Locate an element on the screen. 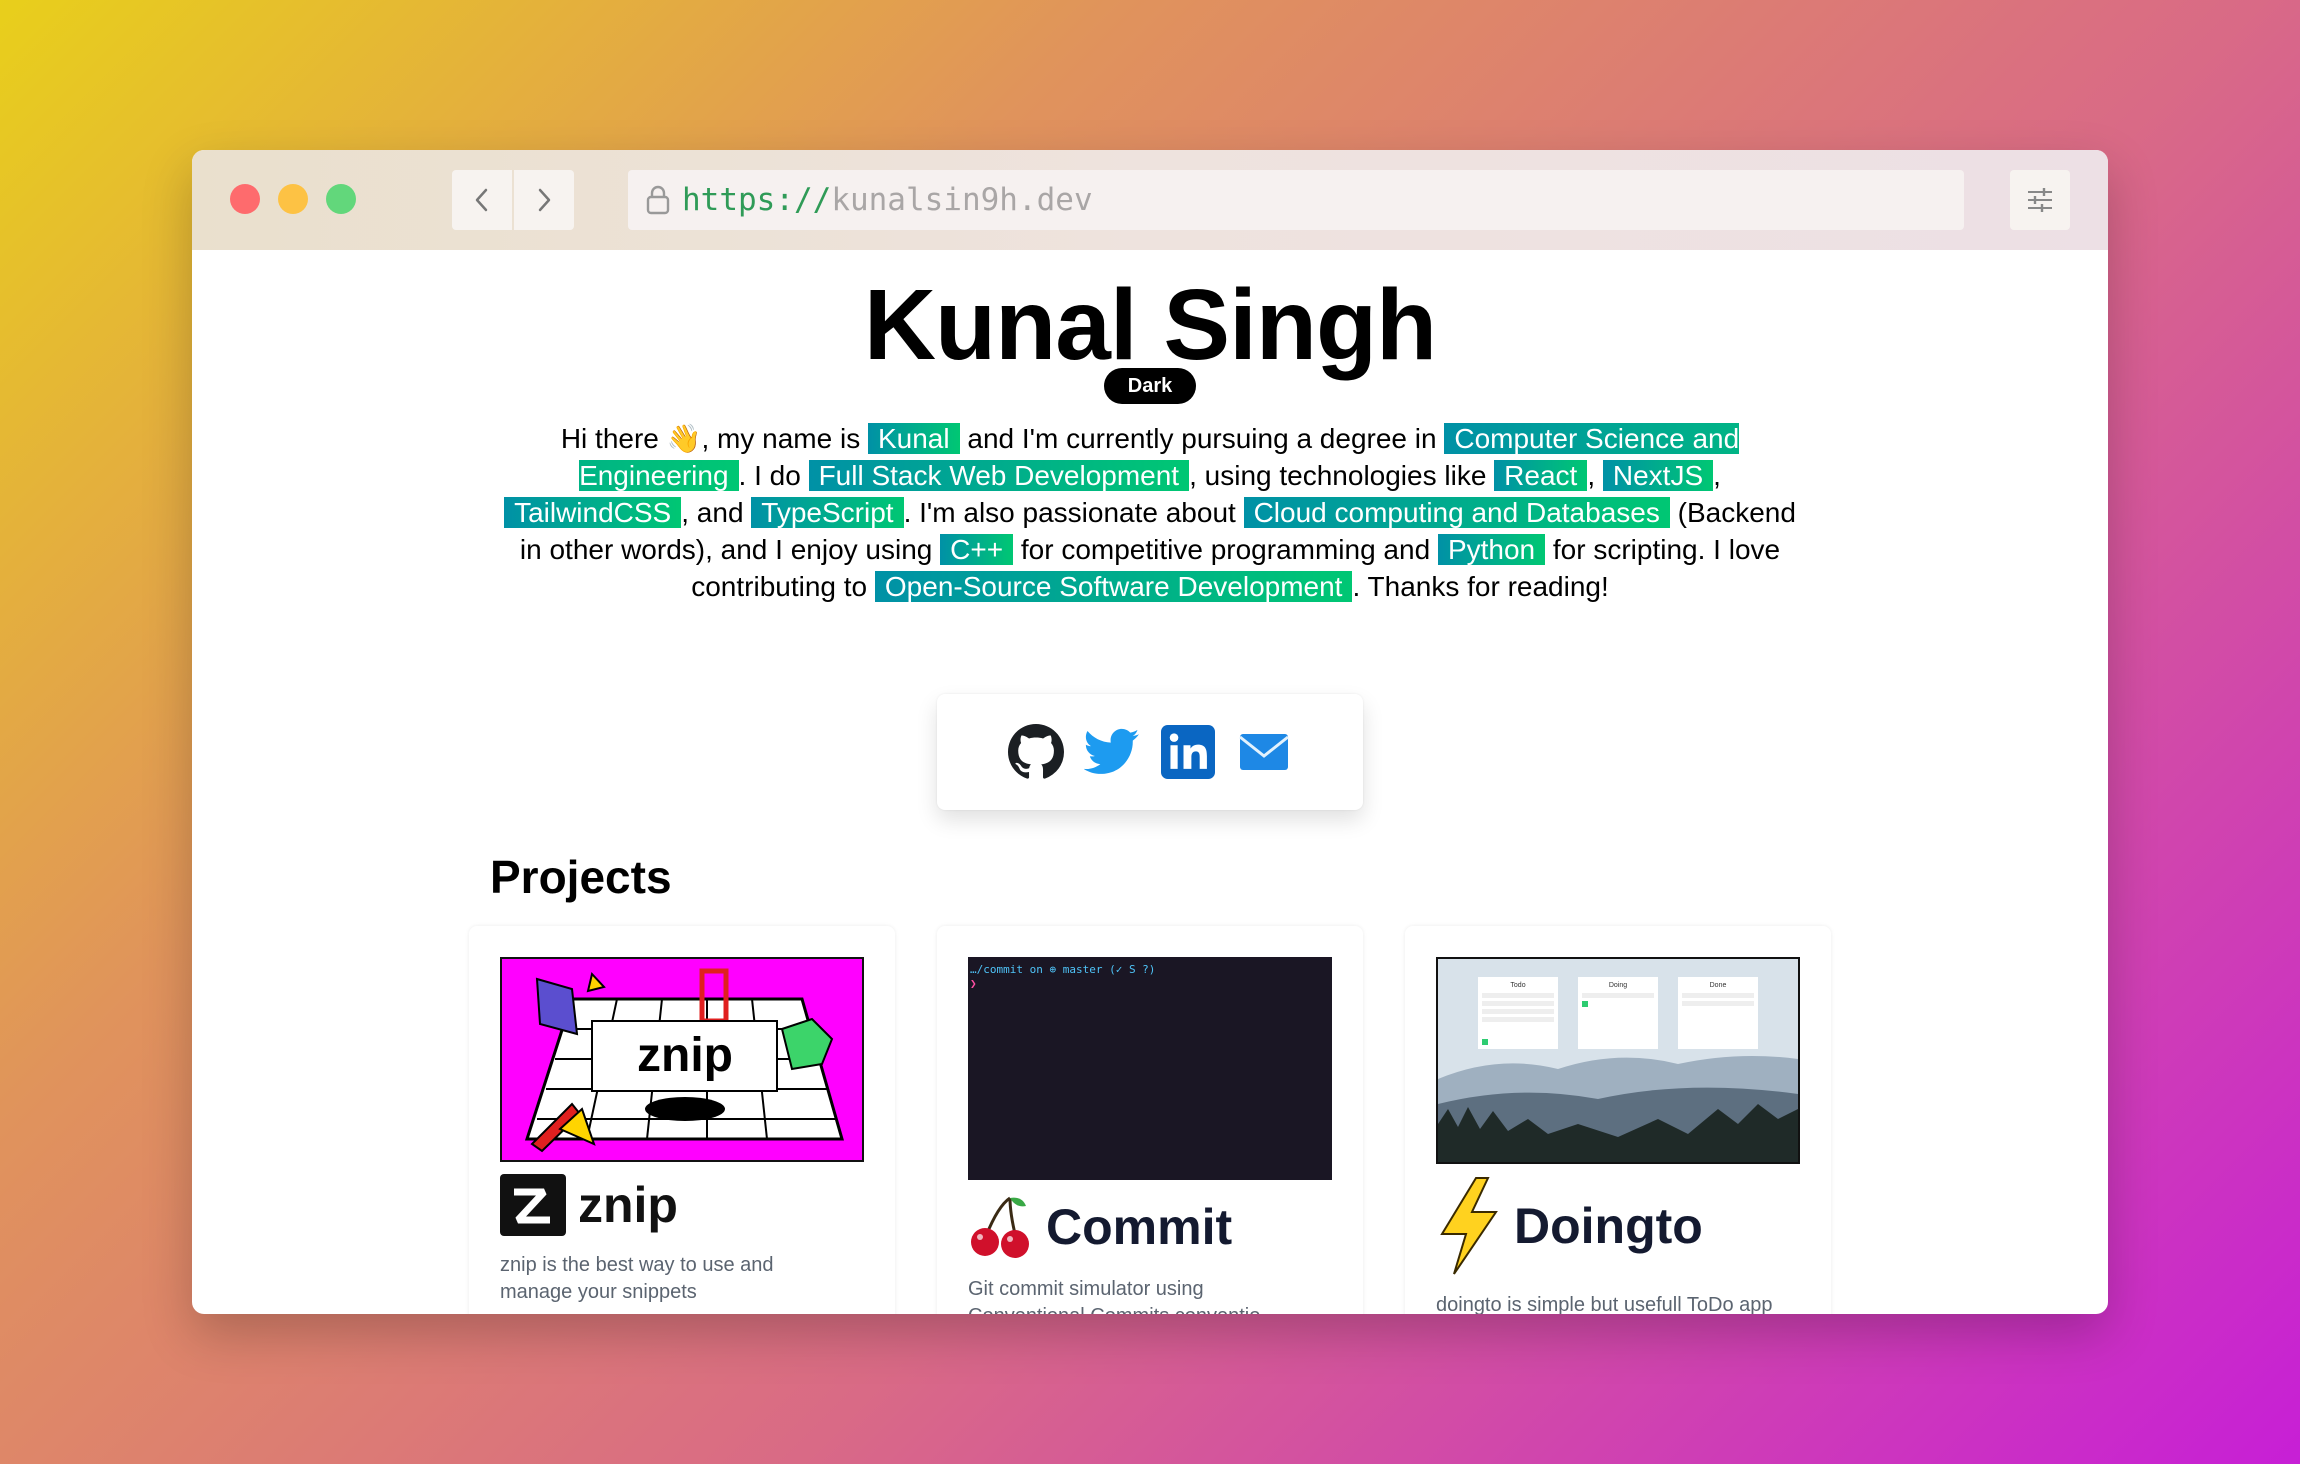 This screenshot has height=1464, width=2300. project-thumbnail: znip is located at coordinates (682, 1059).